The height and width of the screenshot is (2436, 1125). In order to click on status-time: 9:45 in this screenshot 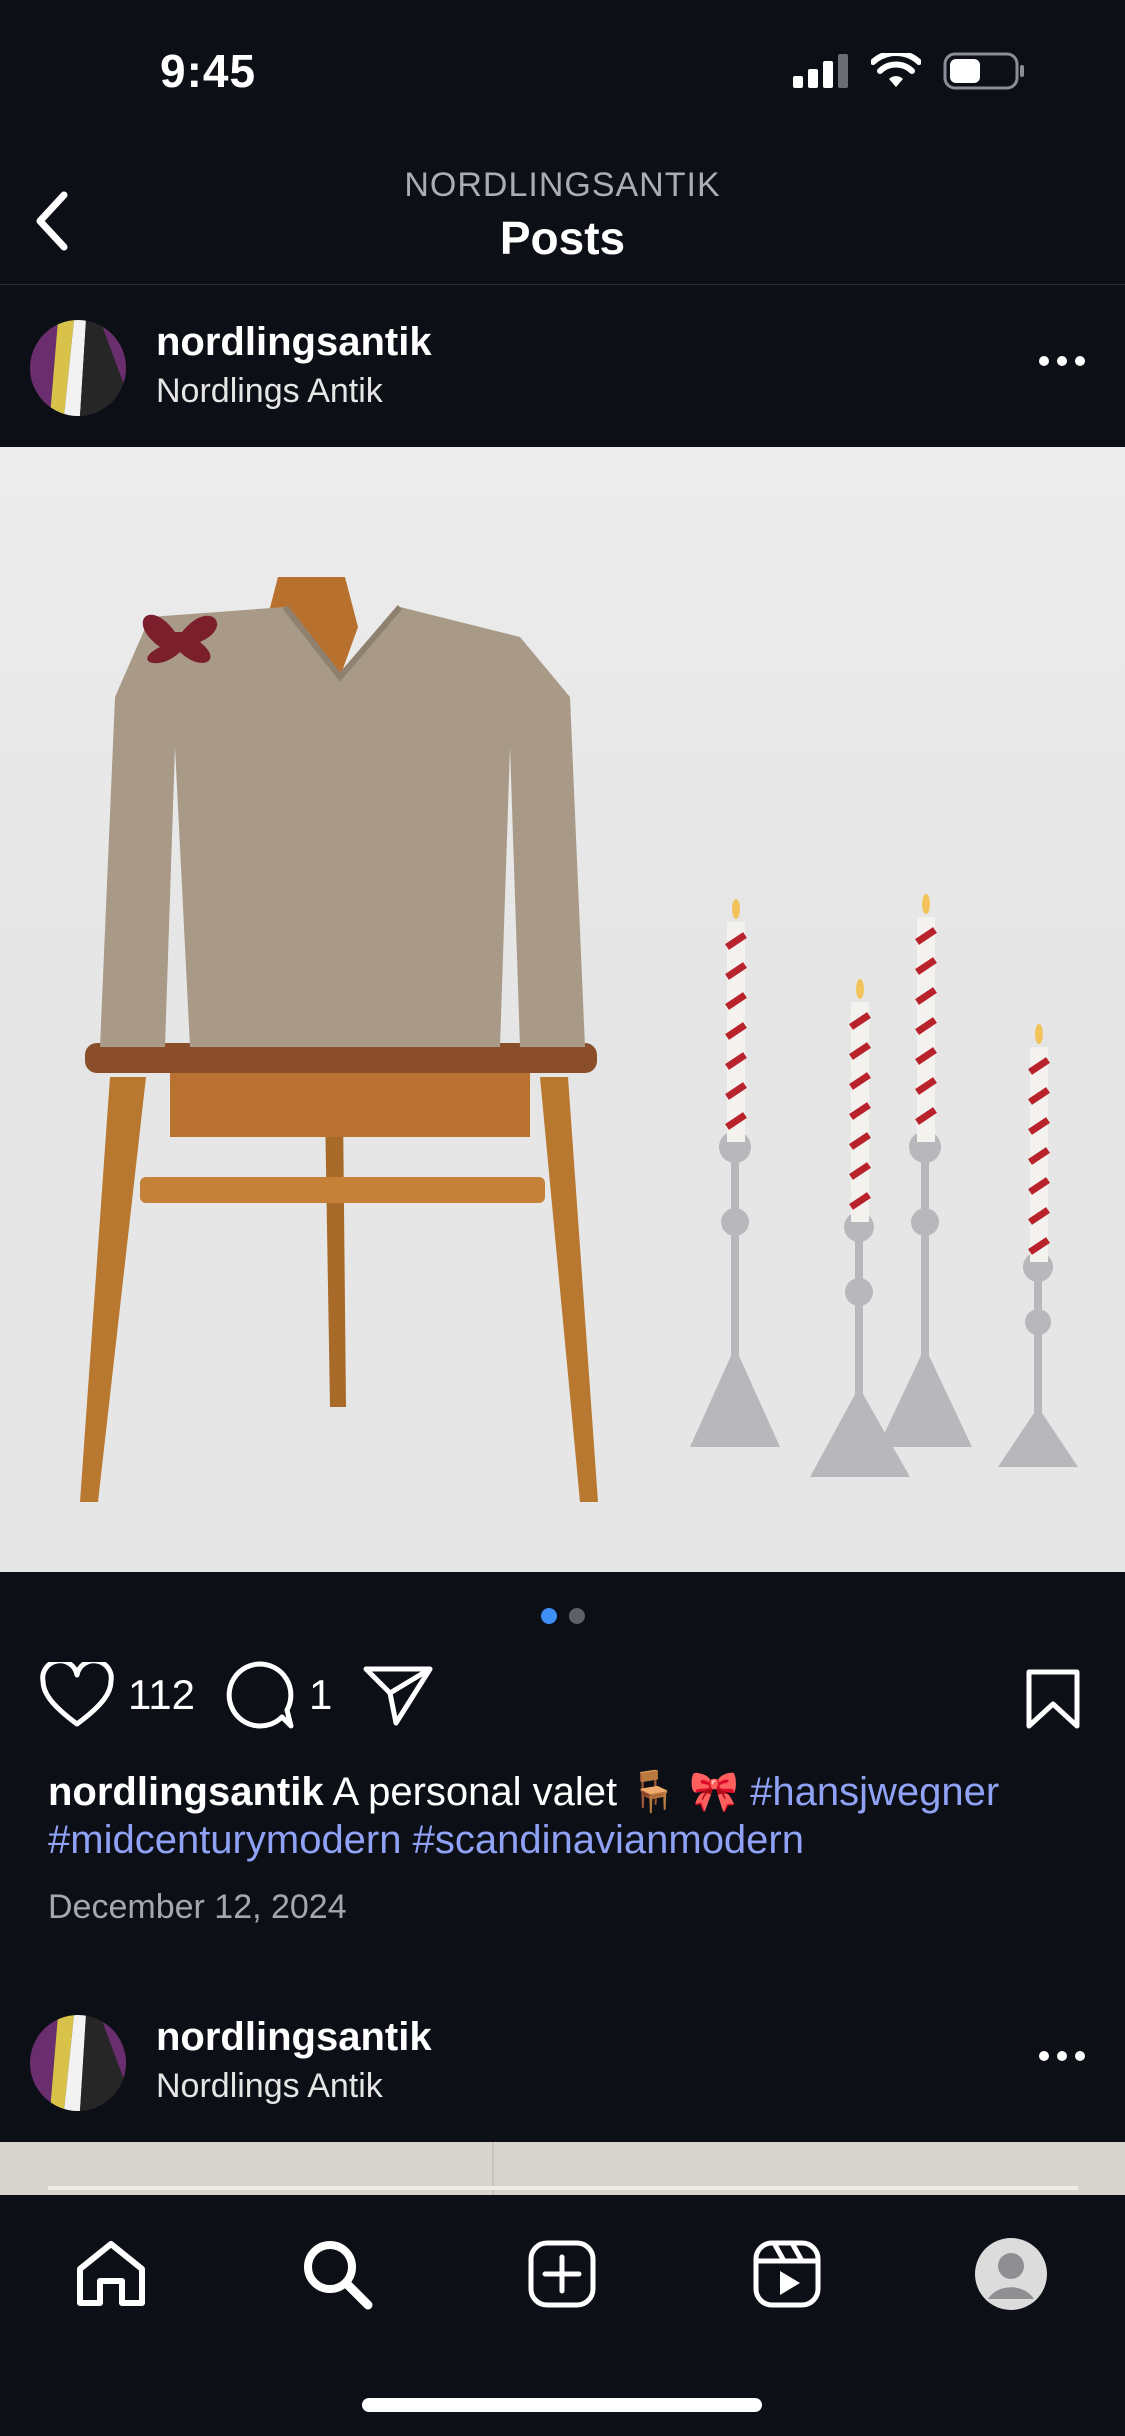, I will do `click(208, 71)`.